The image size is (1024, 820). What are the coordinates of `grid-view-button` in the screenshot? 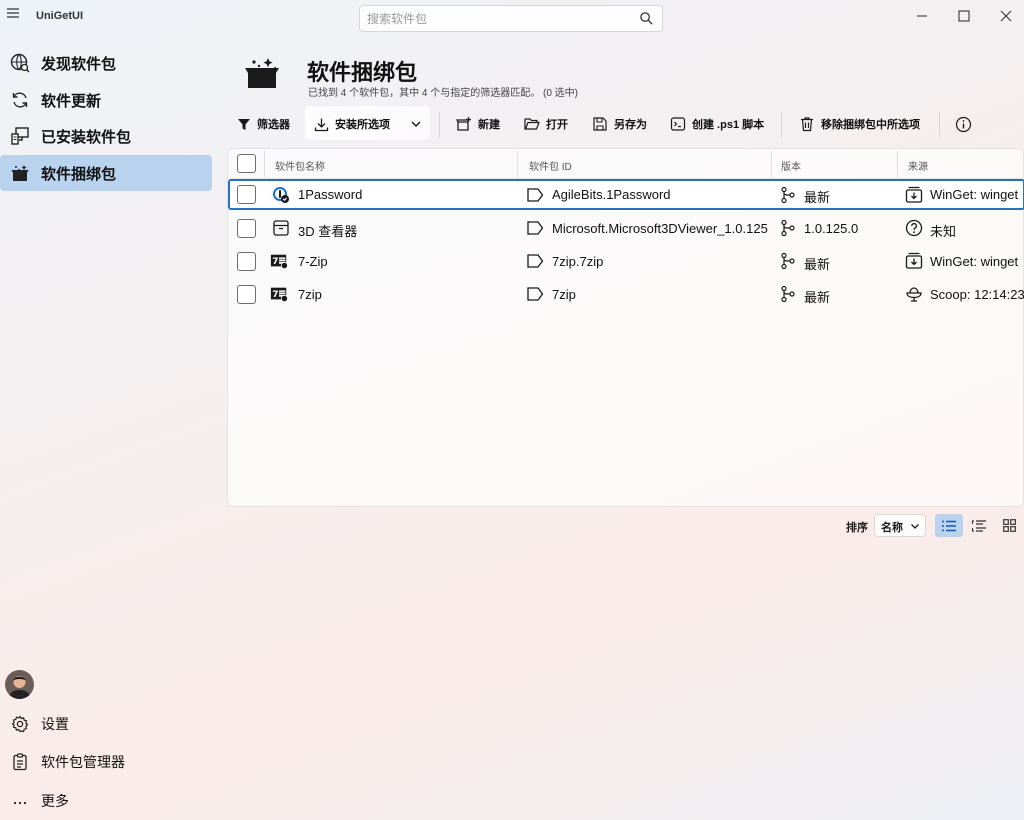 It's located at (1009, 525).